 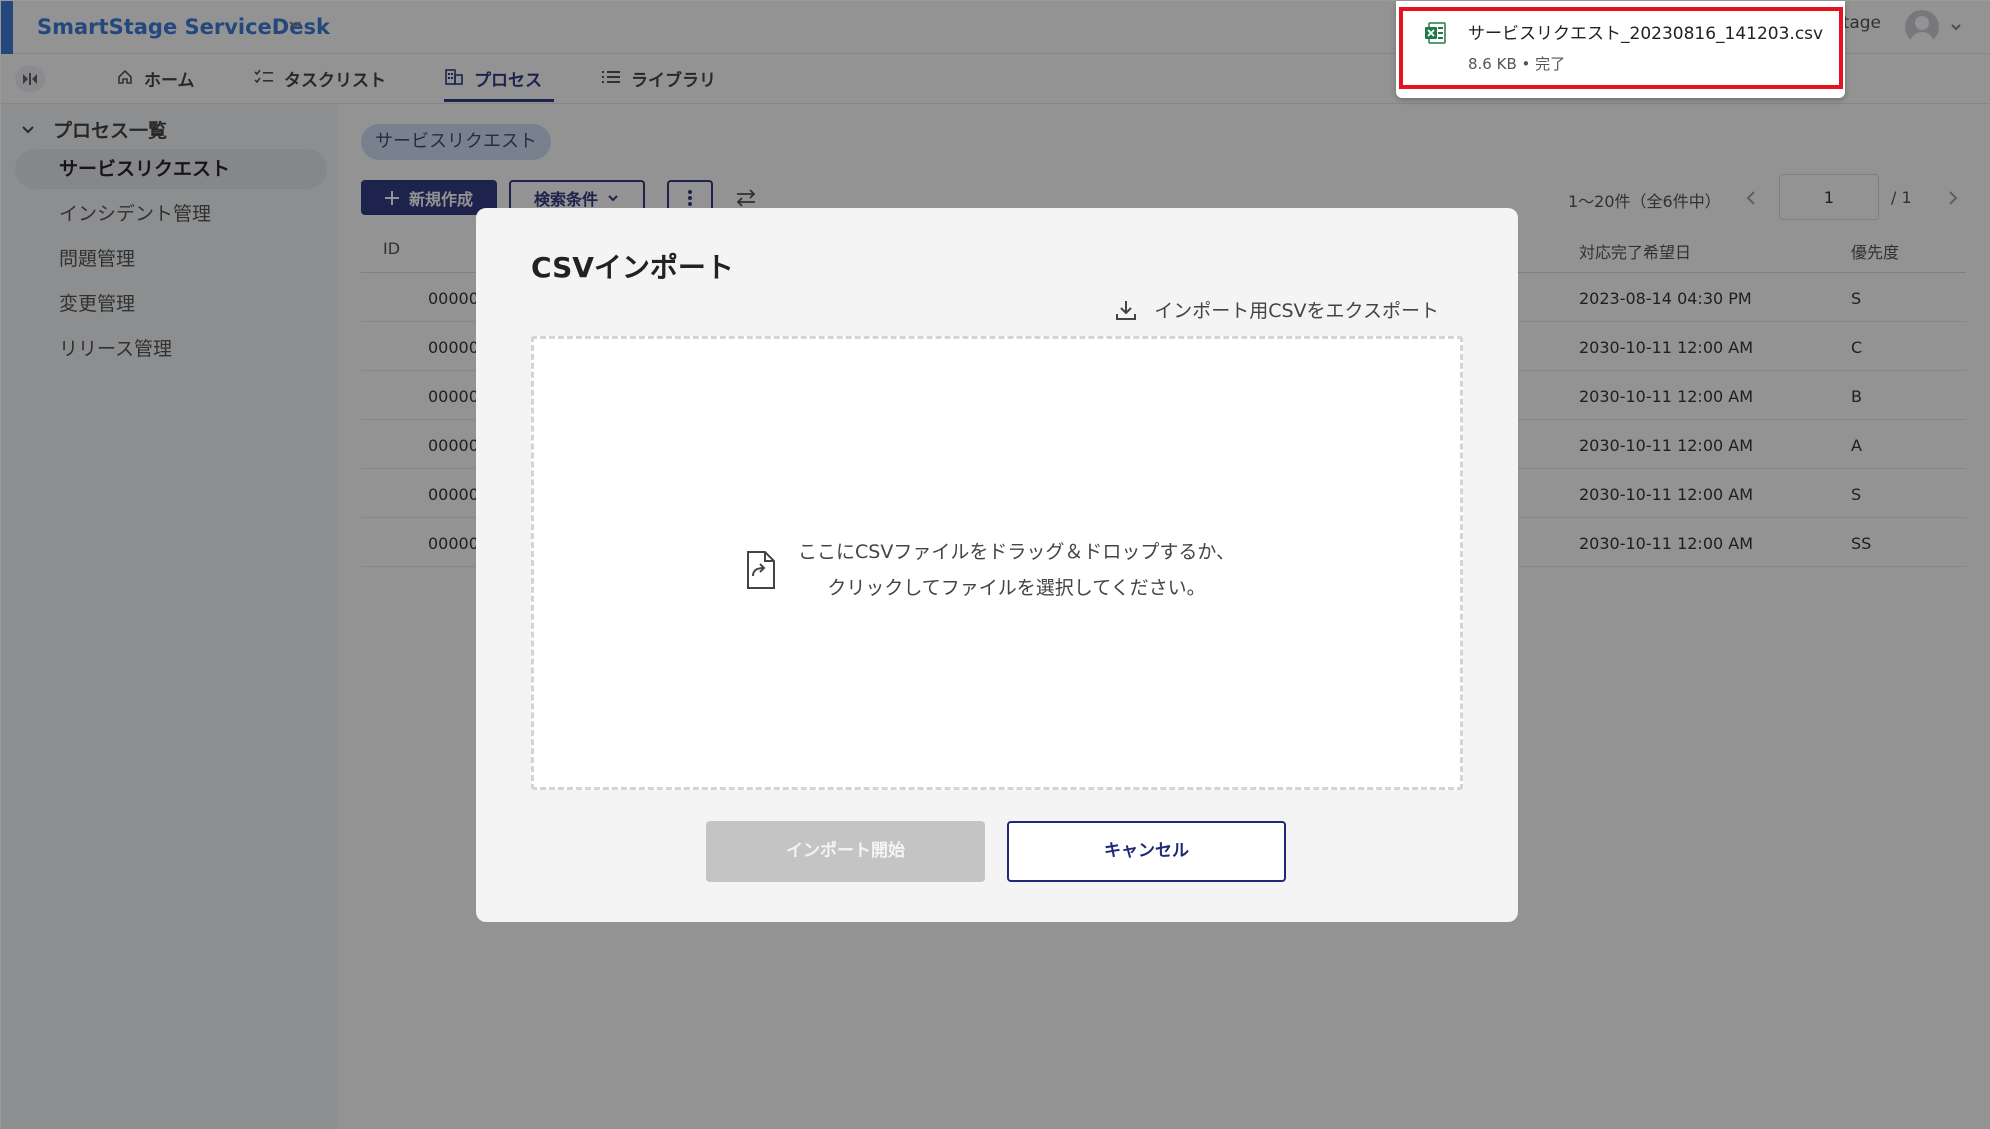 What do you see at coordinates (1146, 851) in the screenshot?
I see `cancel-button: キャンセル` at bounding box center [1146, 851].